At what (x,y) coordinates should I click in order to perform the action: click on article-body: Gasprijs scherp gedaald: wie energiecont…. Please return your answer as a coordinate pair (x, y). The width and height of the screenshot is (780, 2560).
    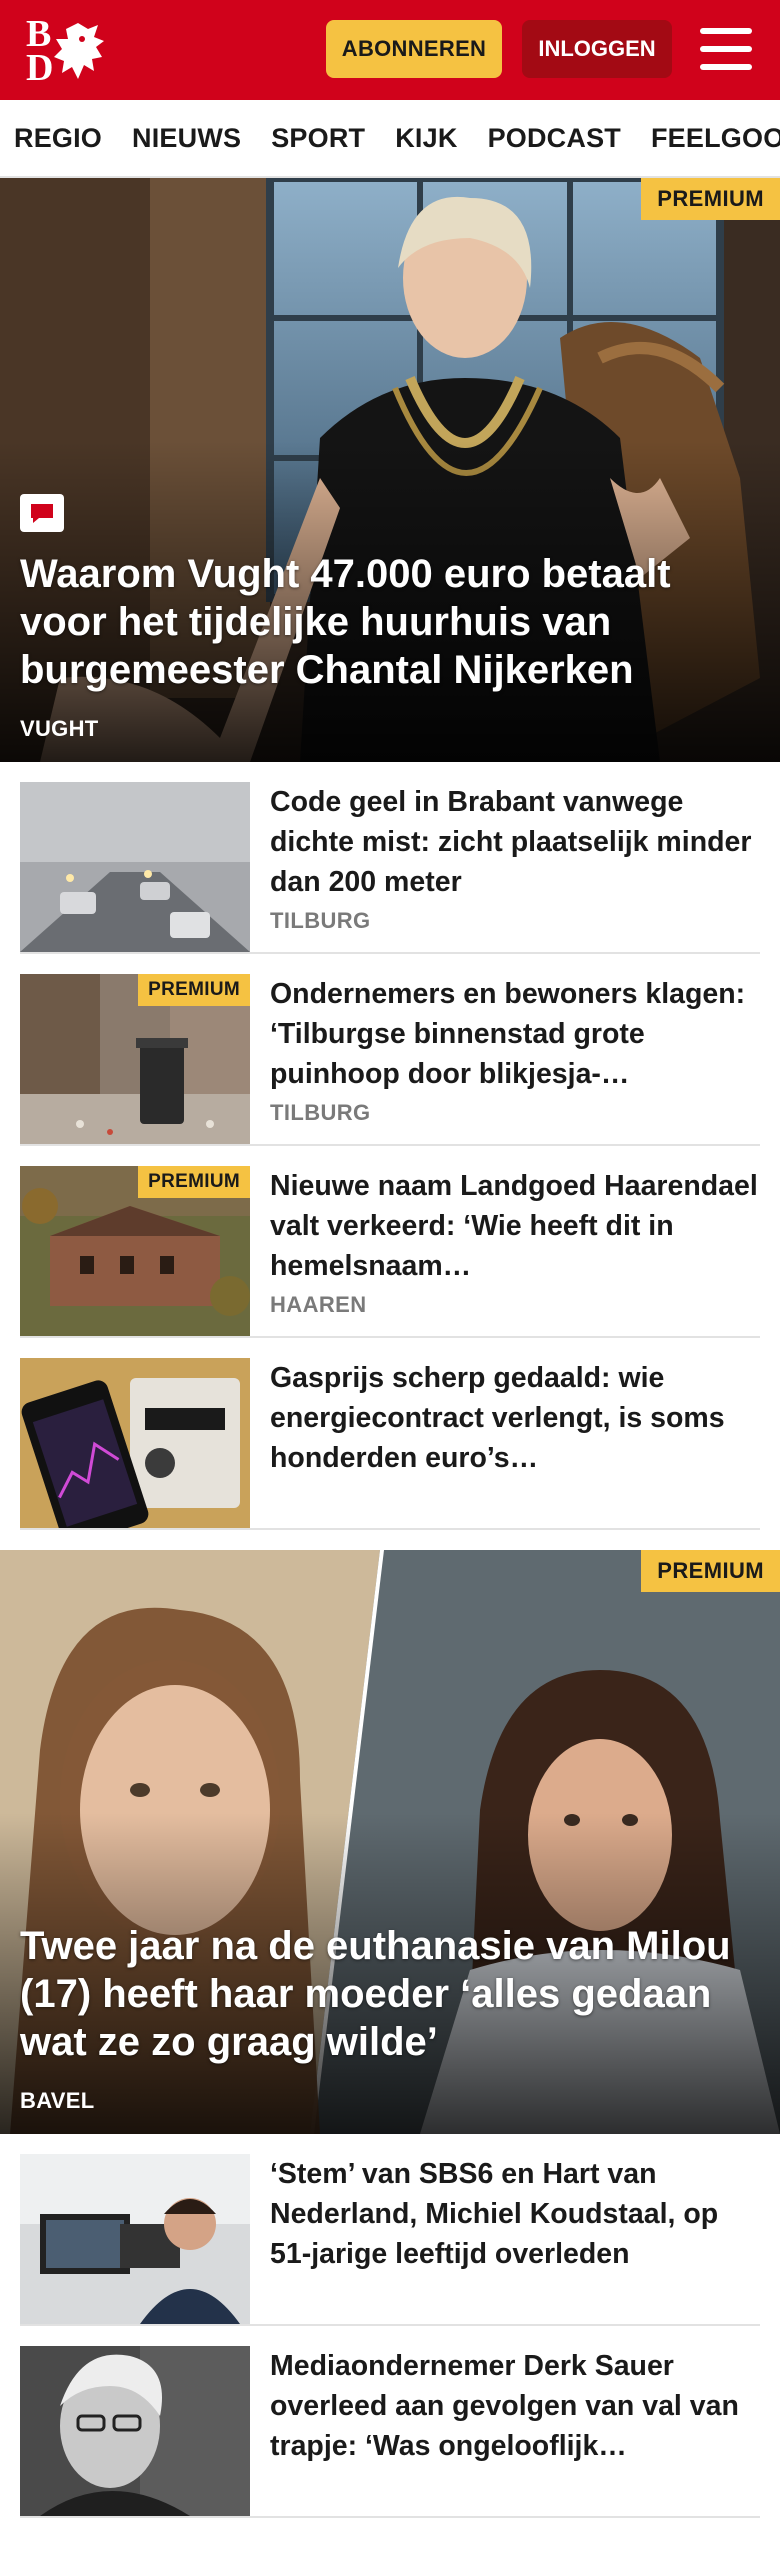
    Looking at the image, I should click on (505, 1443).